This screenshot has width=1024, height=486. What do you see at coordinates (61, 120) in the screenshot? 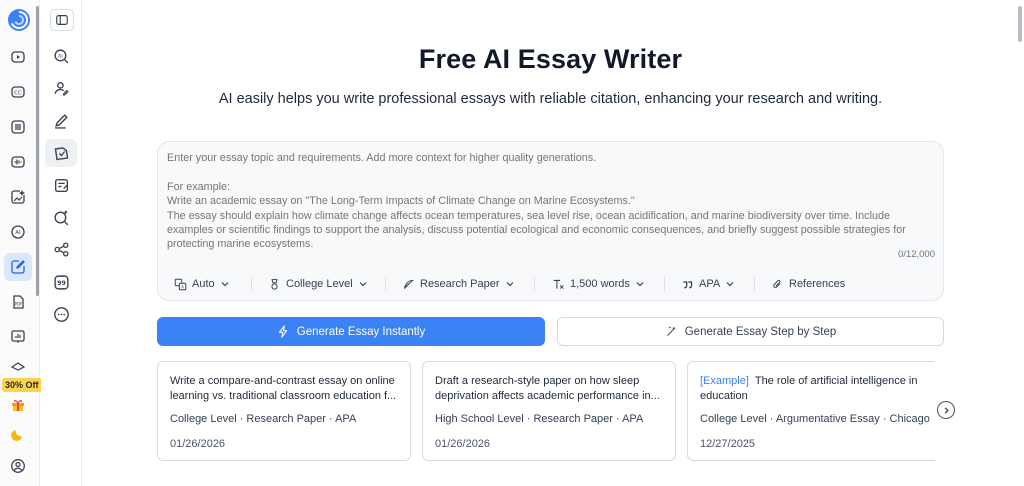
I see `tool-paraphrase` at bounding box center [61, 120].